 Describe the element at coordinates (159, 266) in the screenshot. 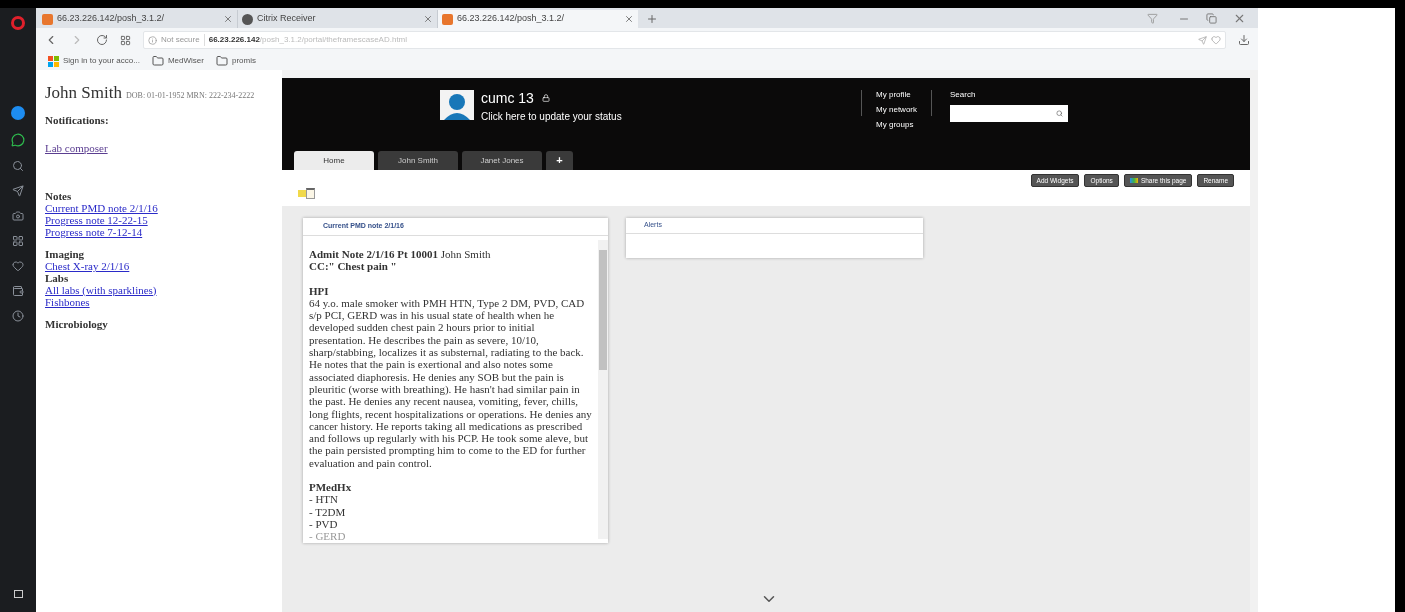

I see `record-link: Chest X-ray 2/1/16` at that location.